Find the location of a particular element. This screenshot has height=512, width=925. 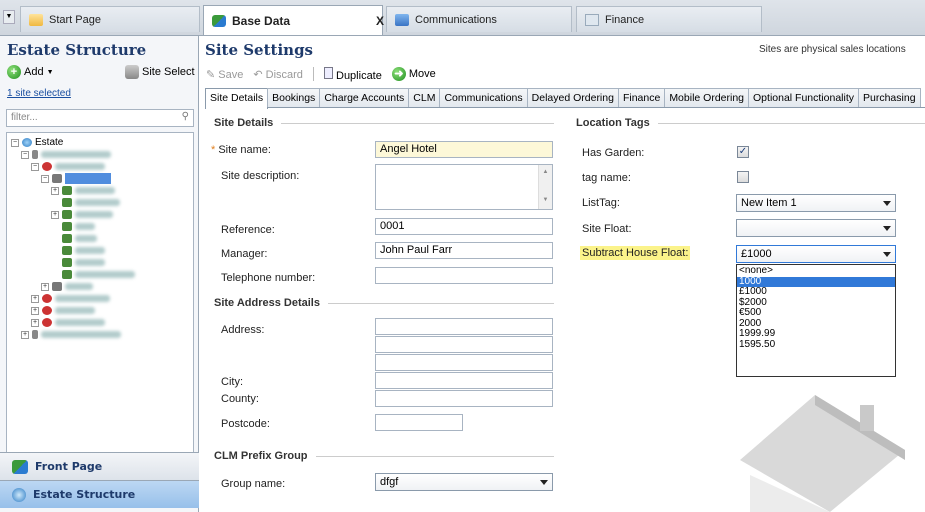

dropdown-option: €500 is located at coordinates (816, 313).